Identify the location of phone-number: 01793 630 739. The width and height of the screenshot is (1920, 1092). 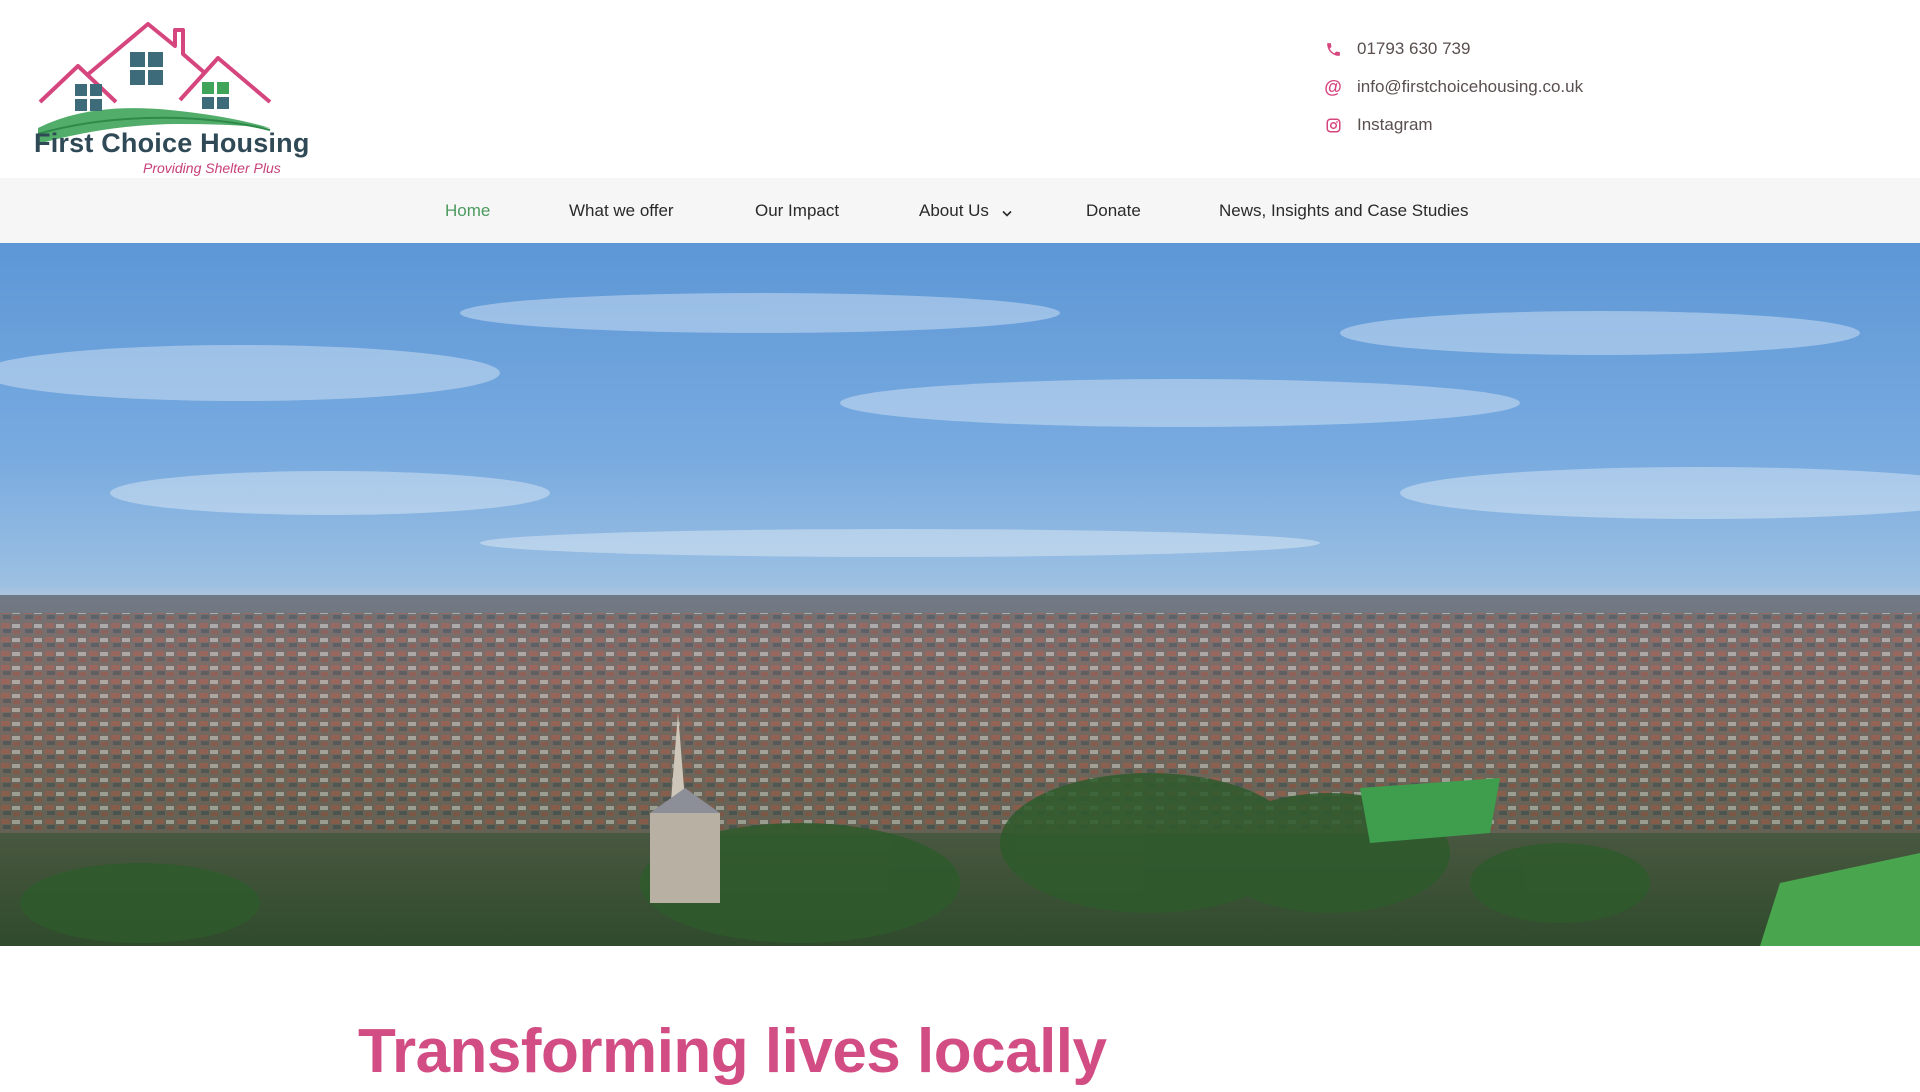
(1414, 48).